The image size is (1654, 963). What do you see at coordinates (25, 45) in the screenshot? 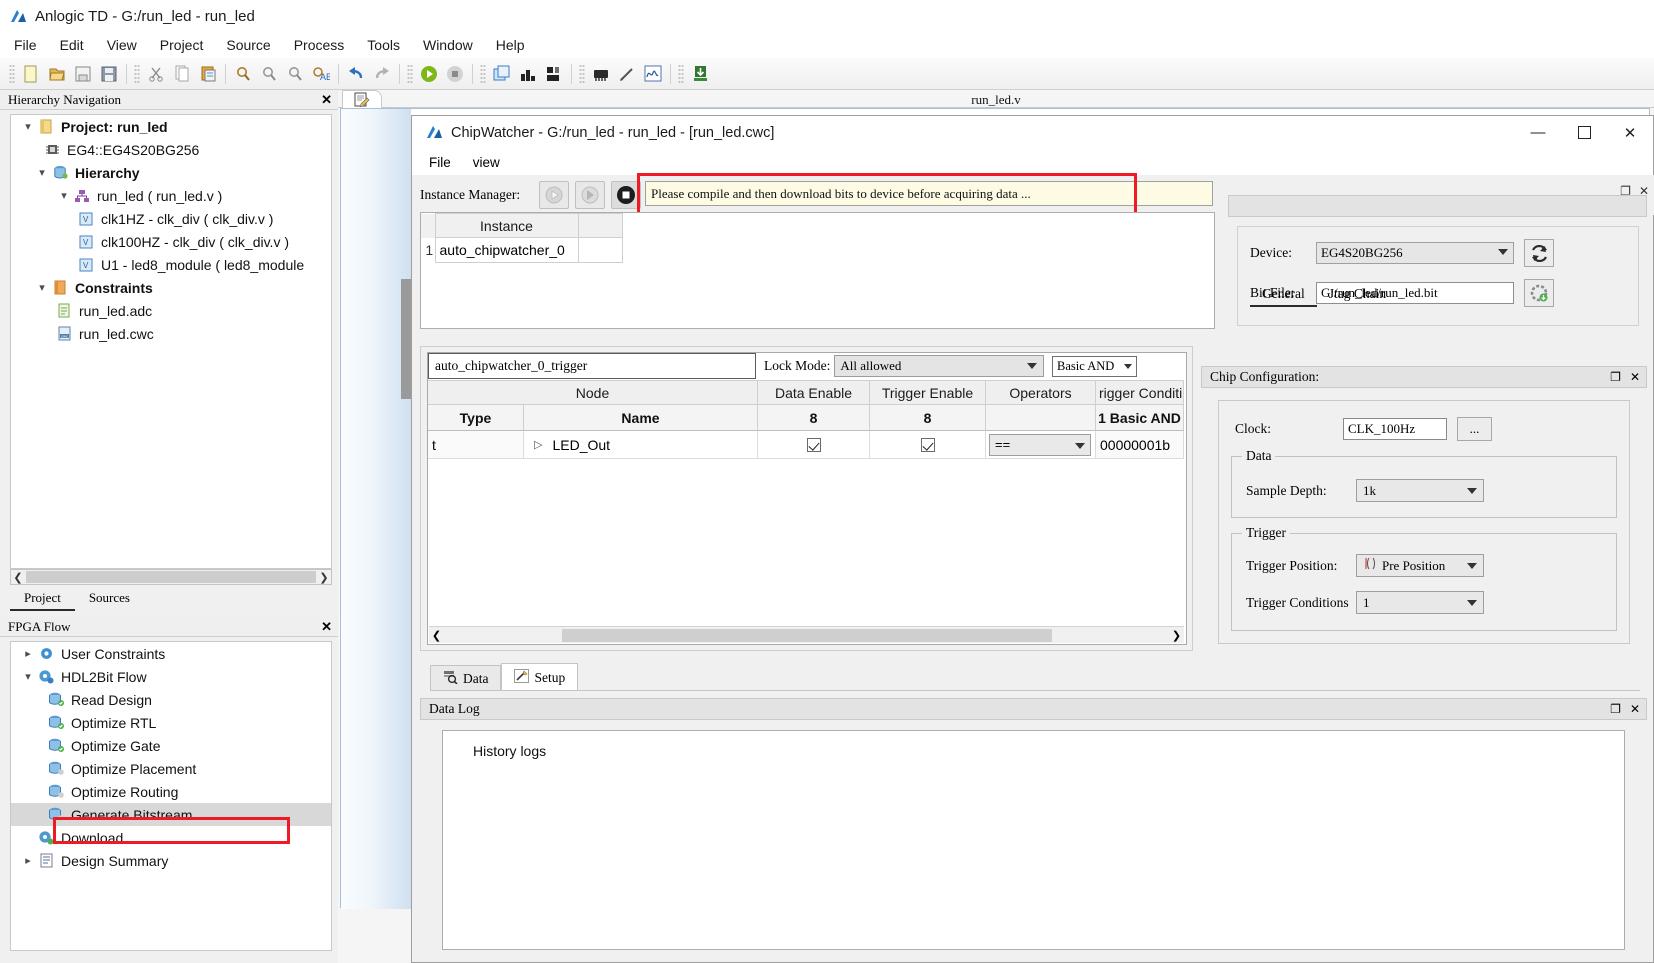
I see `menu-file: File` at bounding box center [25, 45].